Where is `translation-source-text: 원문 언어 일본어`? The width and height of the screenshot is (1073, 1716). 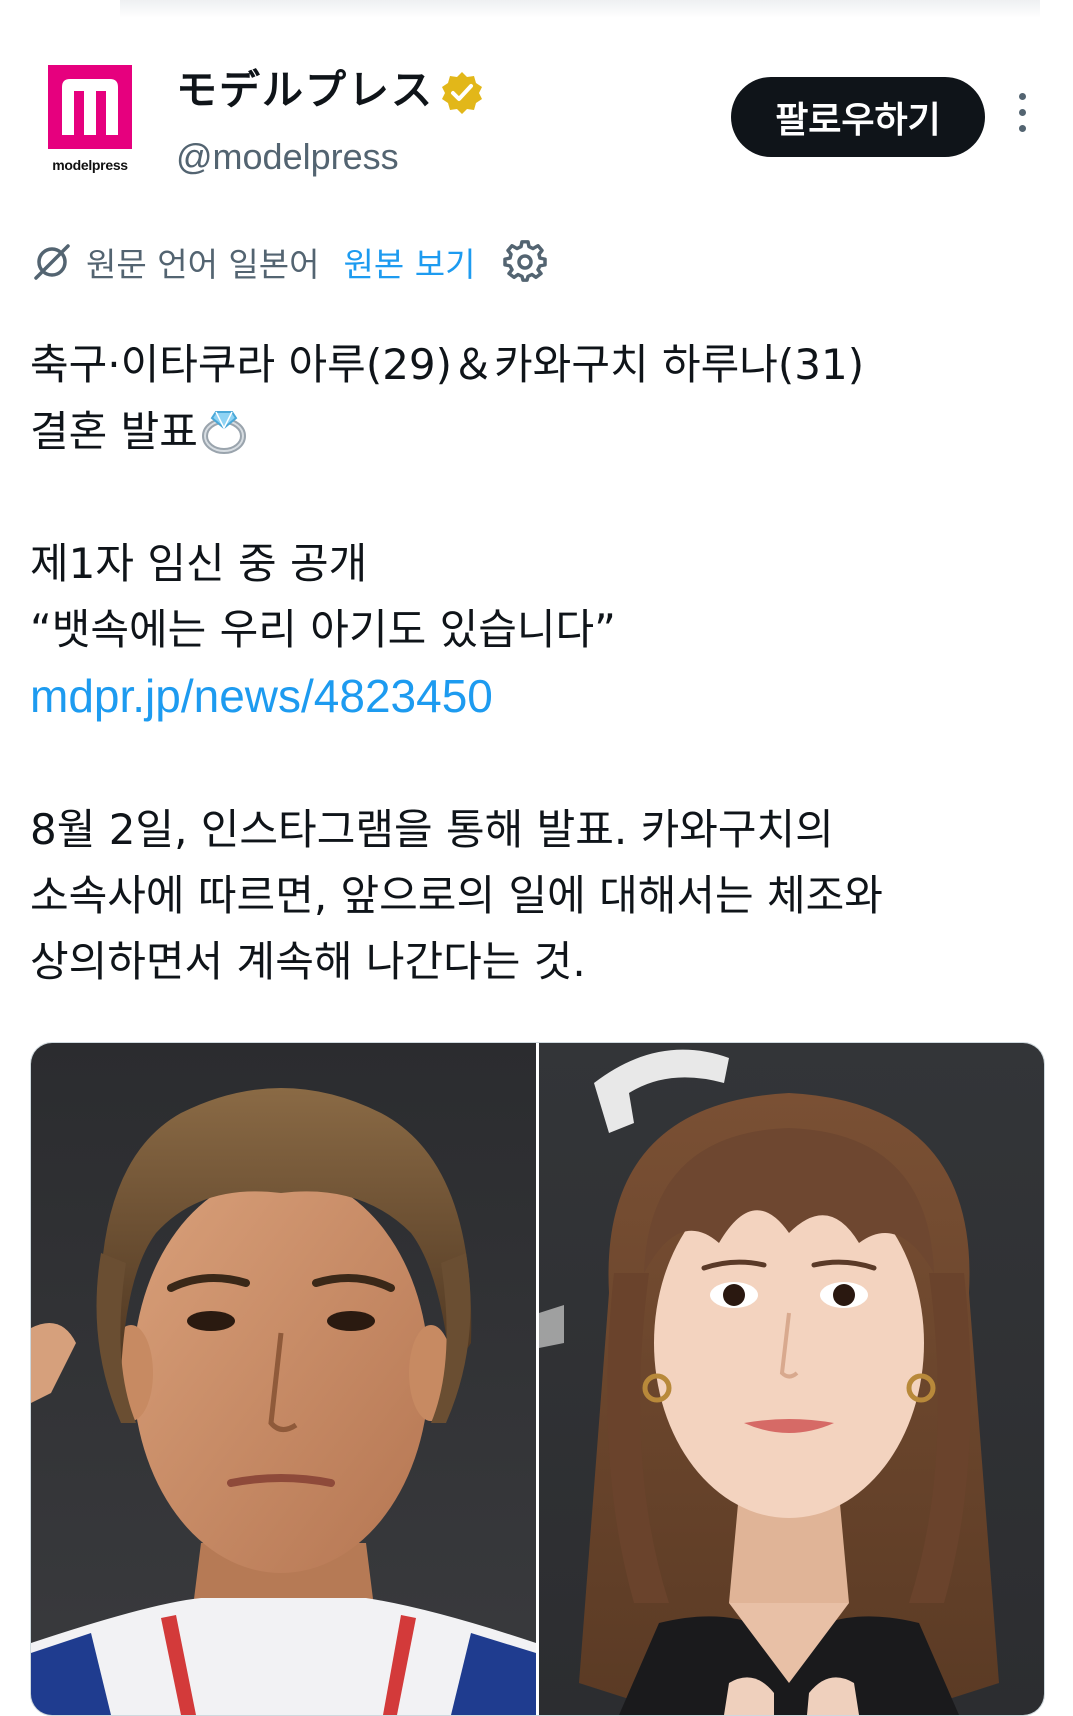
translation-source-text: 원문 언어 일본어 is located at coordinates (203, 264).